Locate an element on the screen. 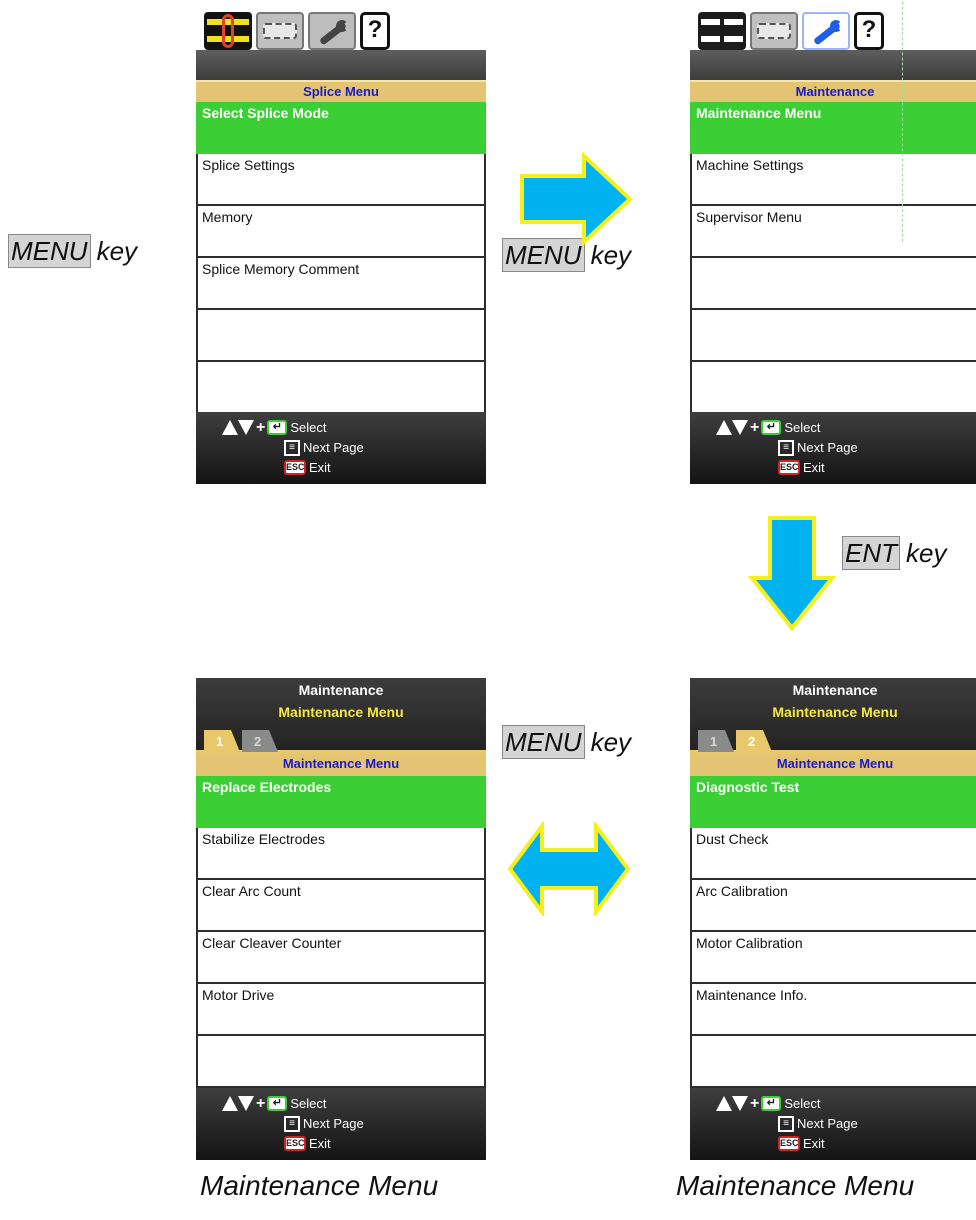 The height and width of the screenshot is (1220, 976). menu-row: Stabilize Electrodes is located at coordinates (341, 854).